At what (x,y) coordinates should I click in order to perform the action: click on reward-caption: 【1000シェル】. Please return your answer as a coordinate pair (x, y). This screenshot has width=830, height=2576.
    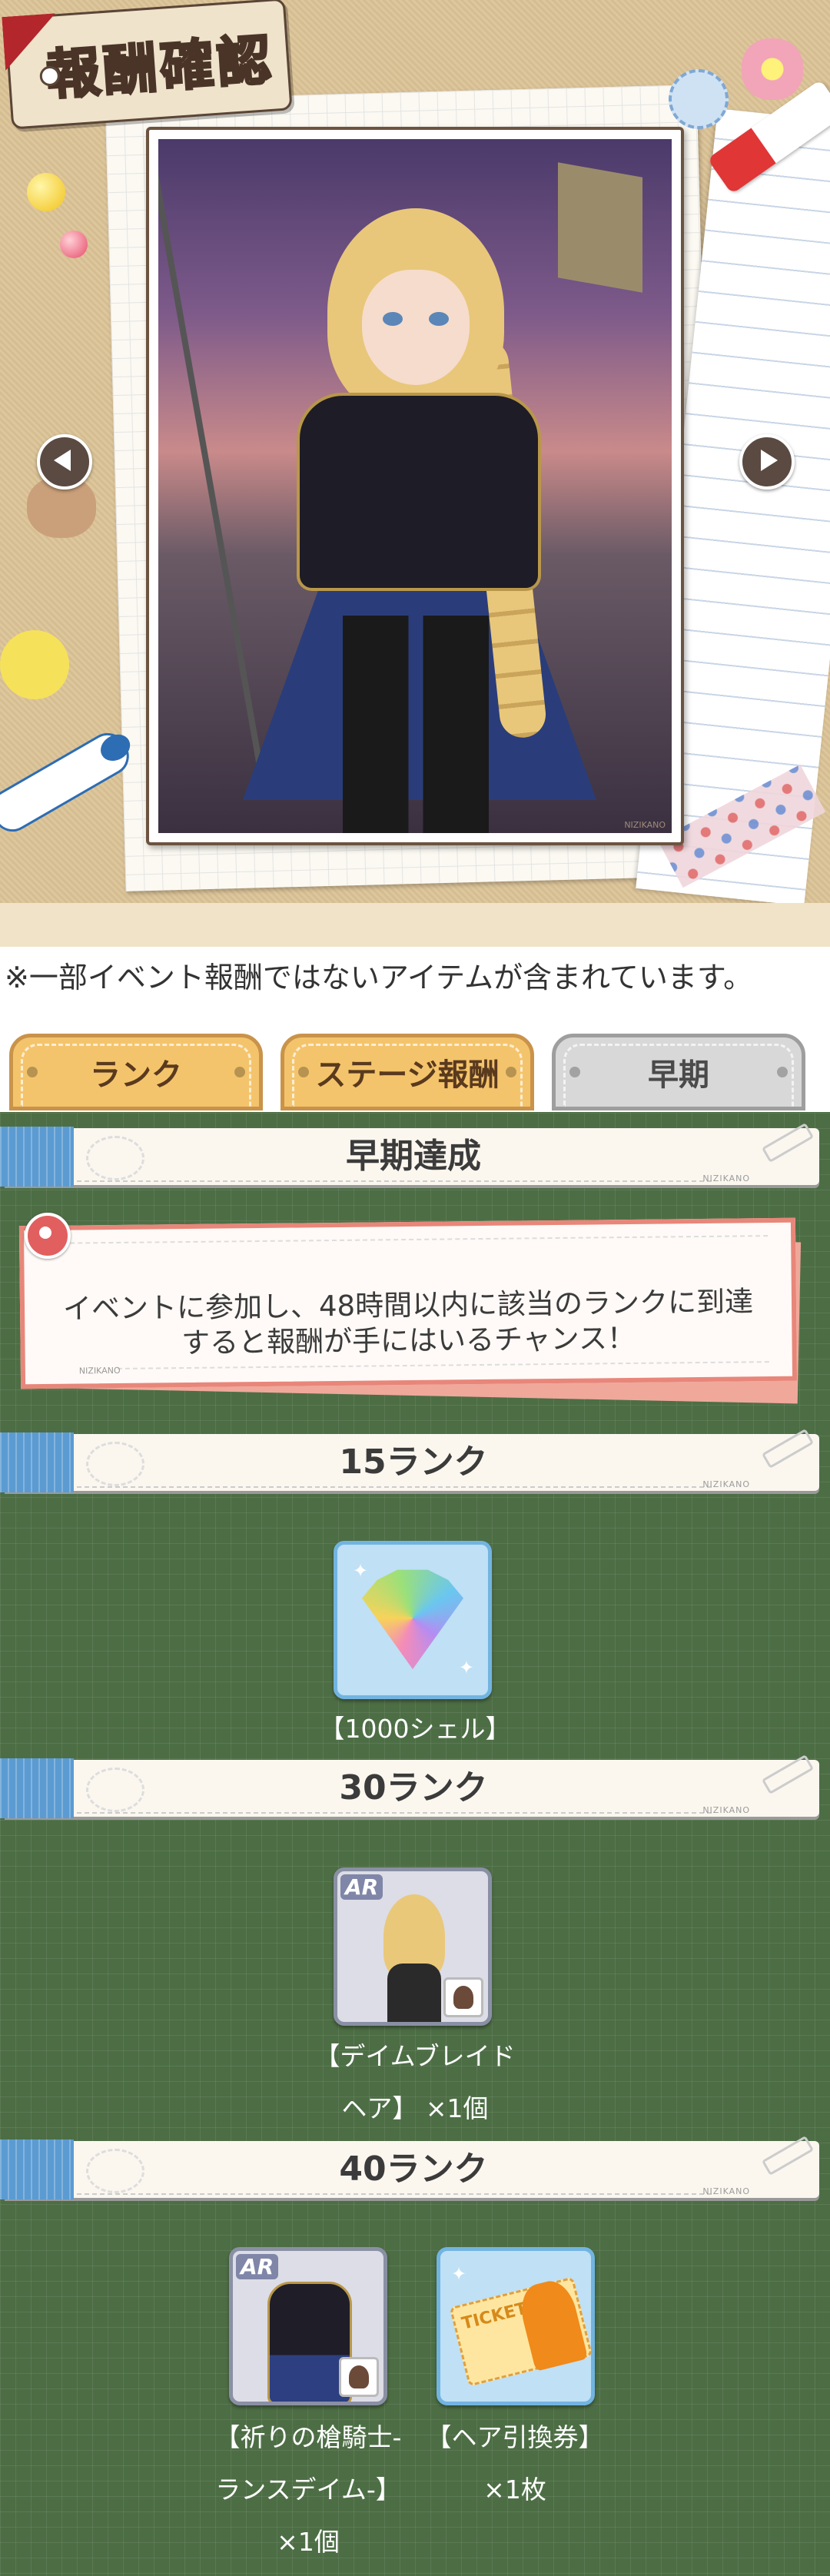
    Looking at the image, I should click on (415, 1729).